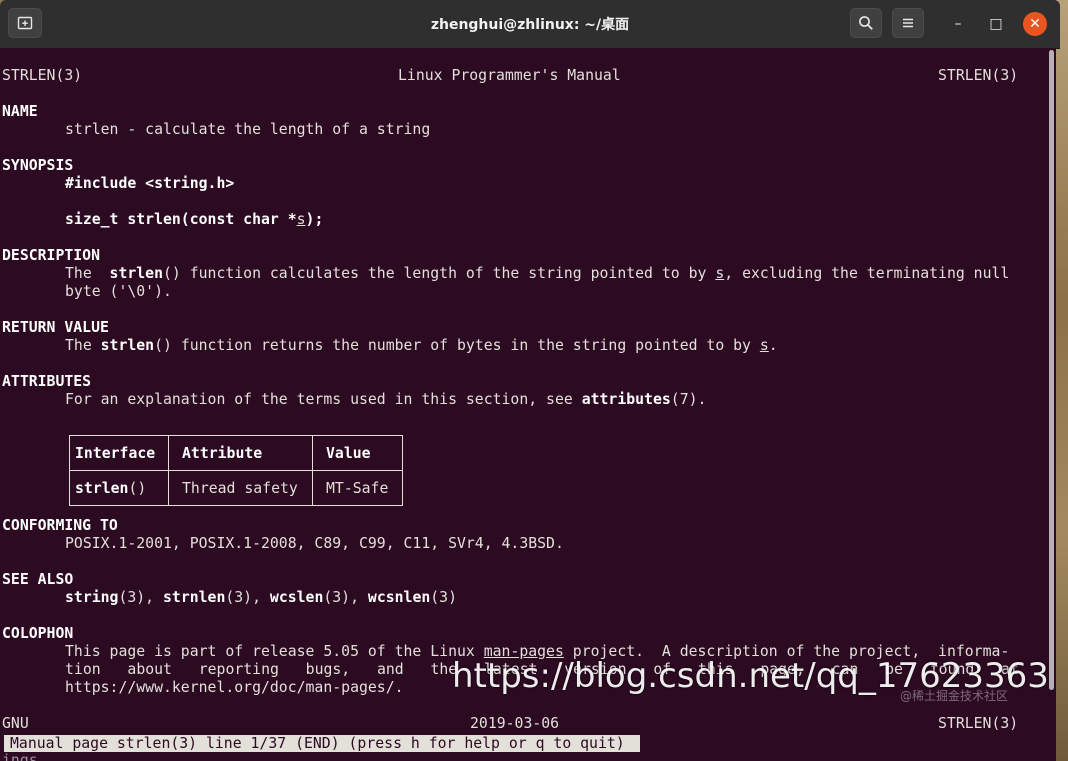 This screenshot has height=761, width=1068. I want to click on hamburger-menu-icon, so click(908, 23).